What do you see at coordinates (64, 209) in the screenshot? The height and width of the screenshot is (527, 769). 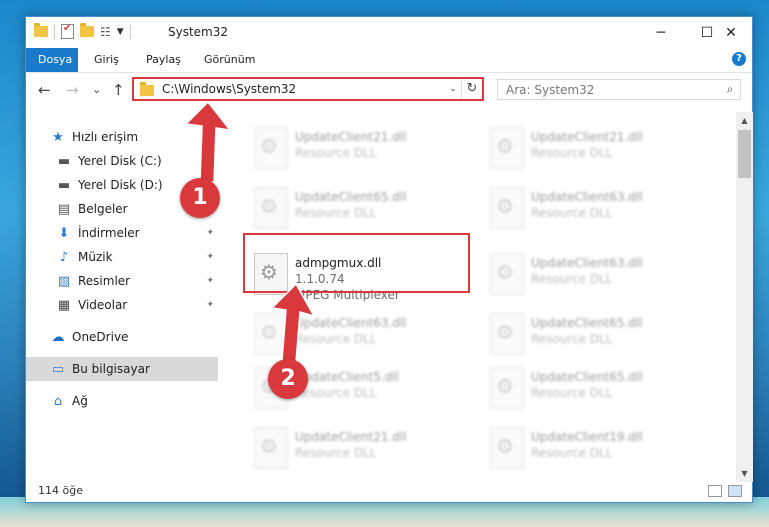 I see `documents-icon: ▤` at bounding box center [64, 209].